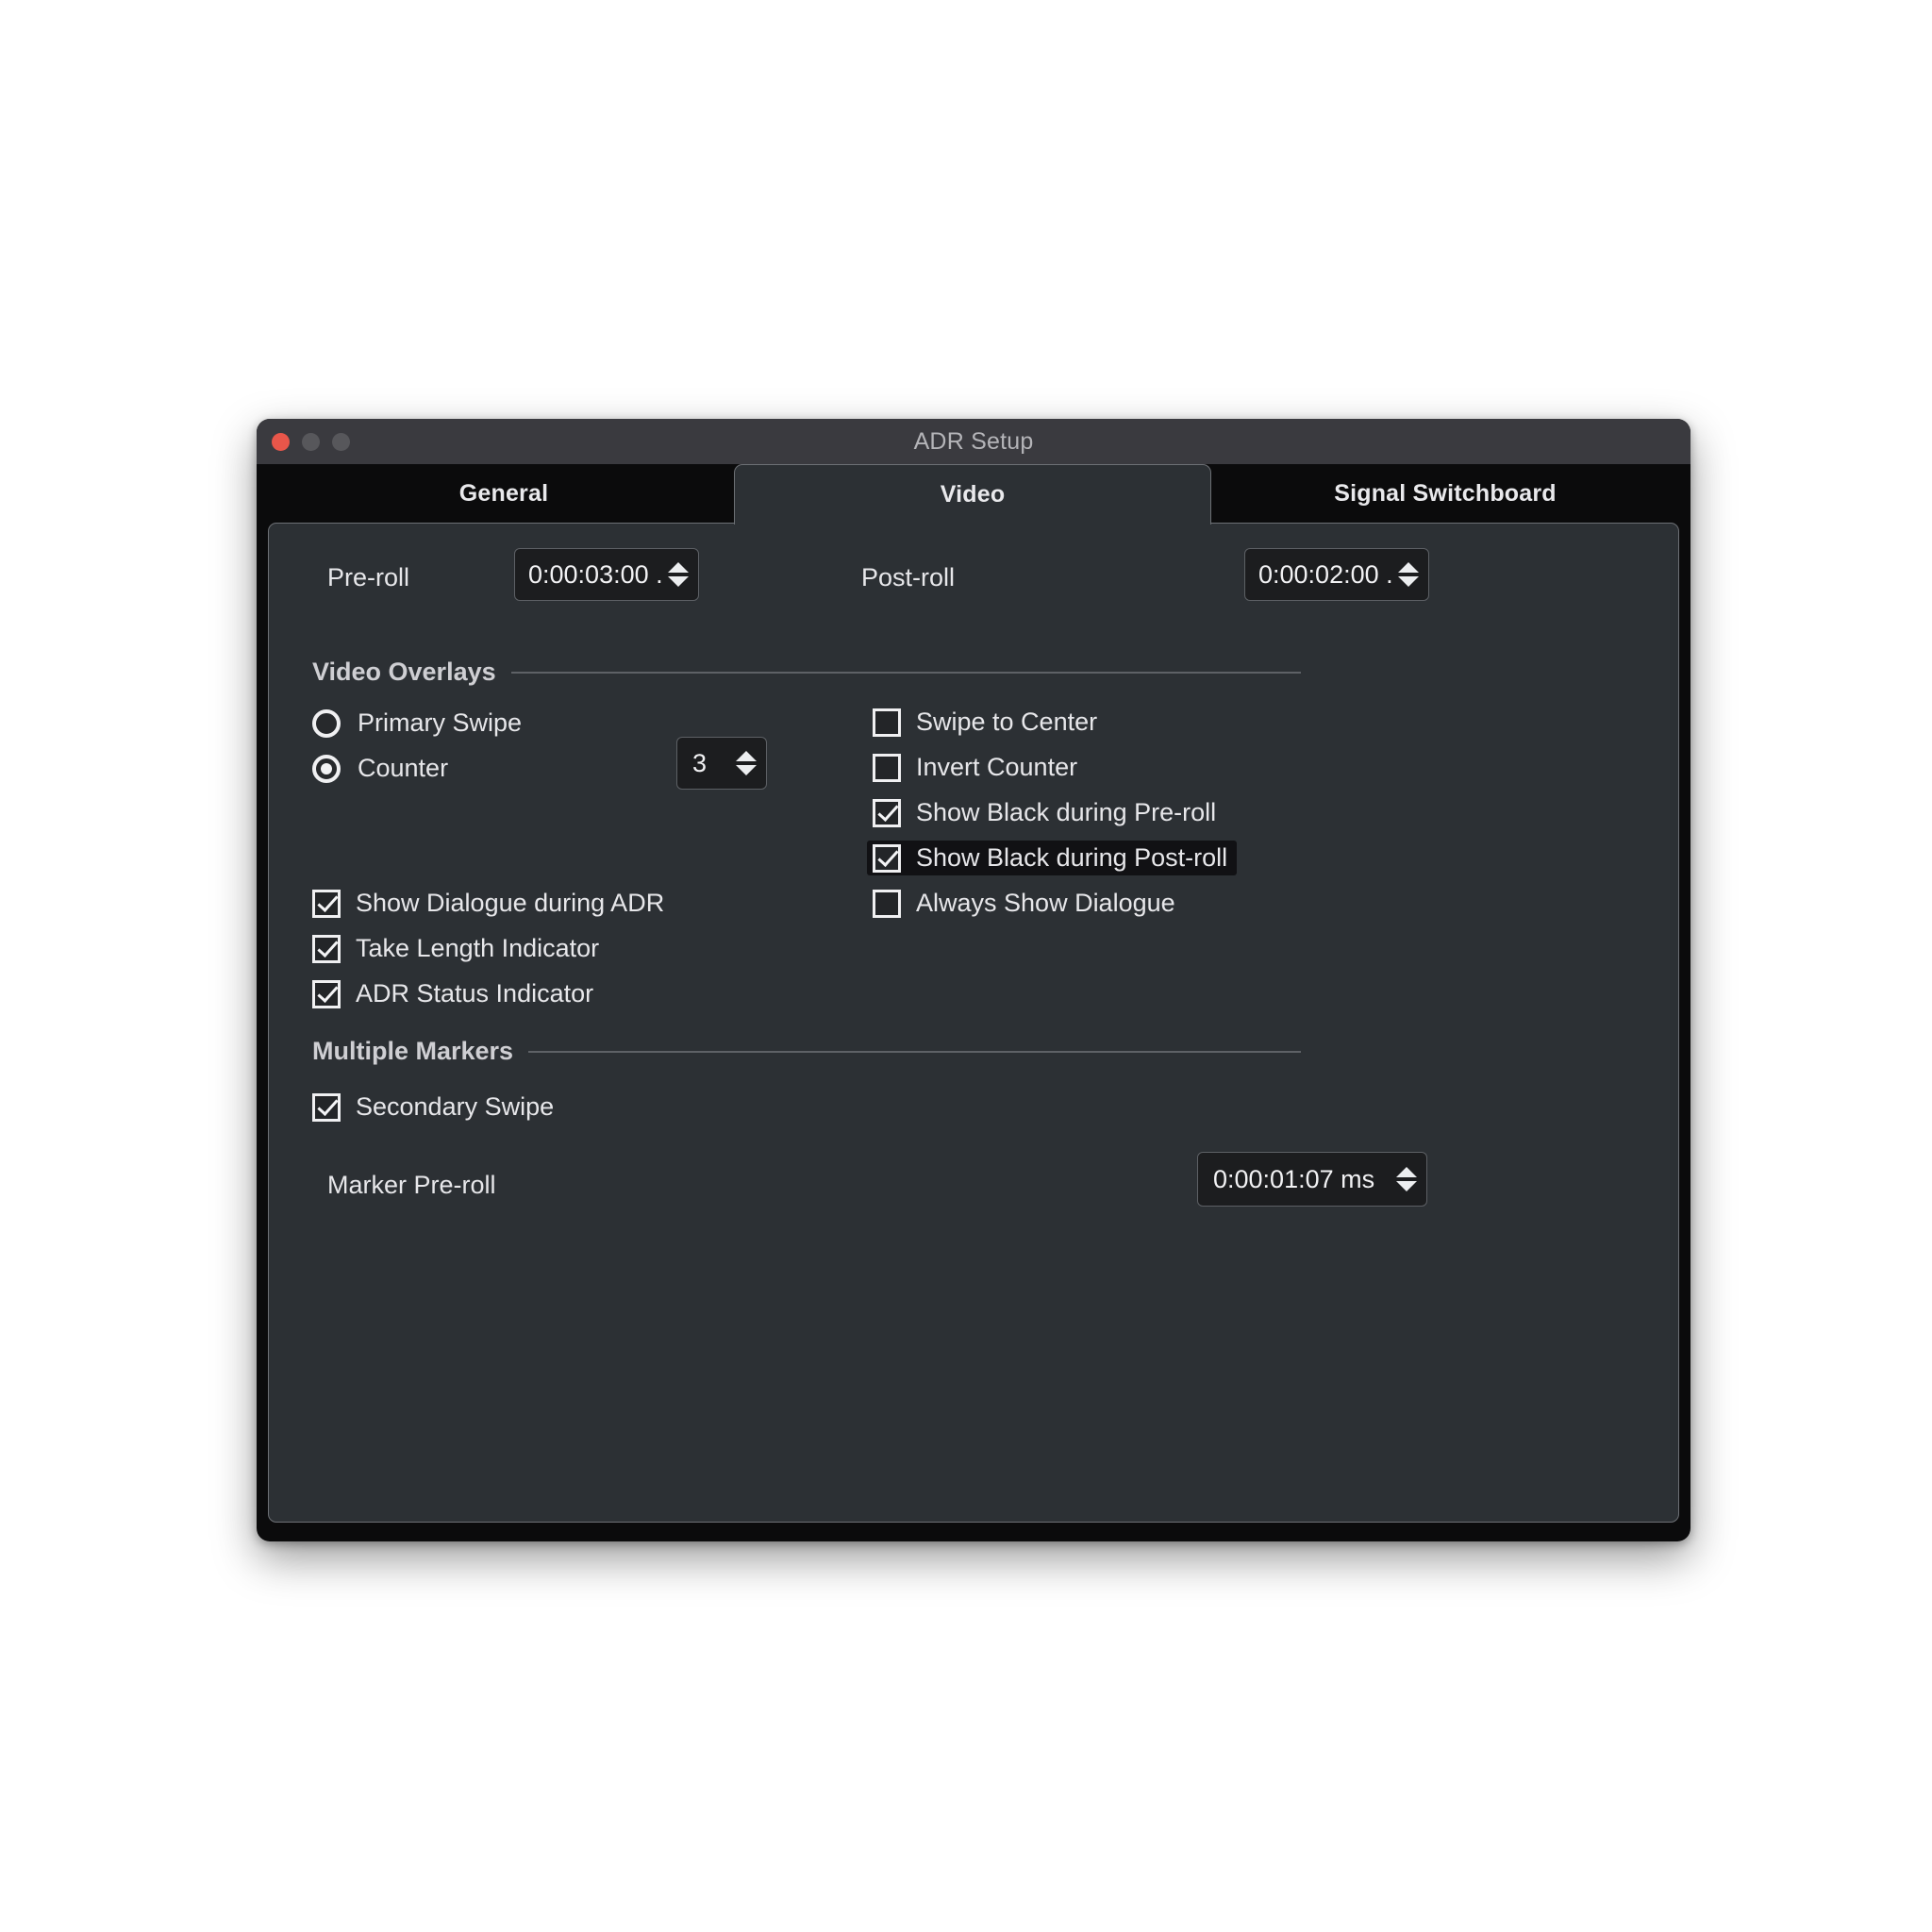  Describe the element at coordinates (413, 1051) in the screenshot. I see `multiple-markers-title: Multiple Markers` at that location.